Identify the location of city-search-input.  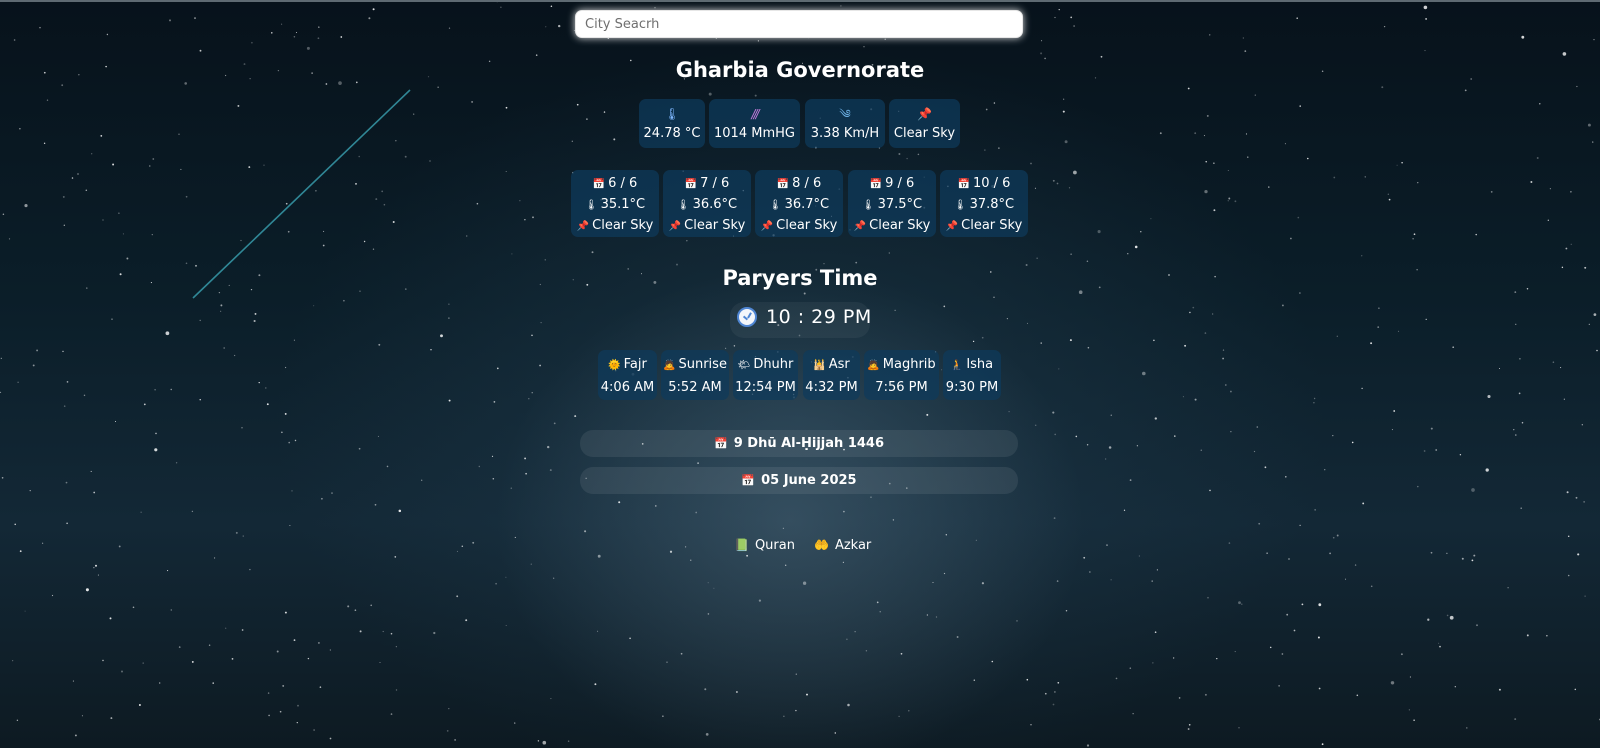
(799, 24).